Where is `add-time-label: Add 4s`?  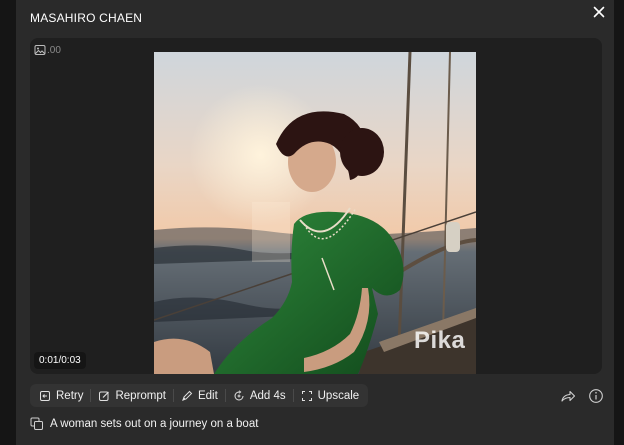 add-time-label: Add 4s is located at coordinates (267, 395).